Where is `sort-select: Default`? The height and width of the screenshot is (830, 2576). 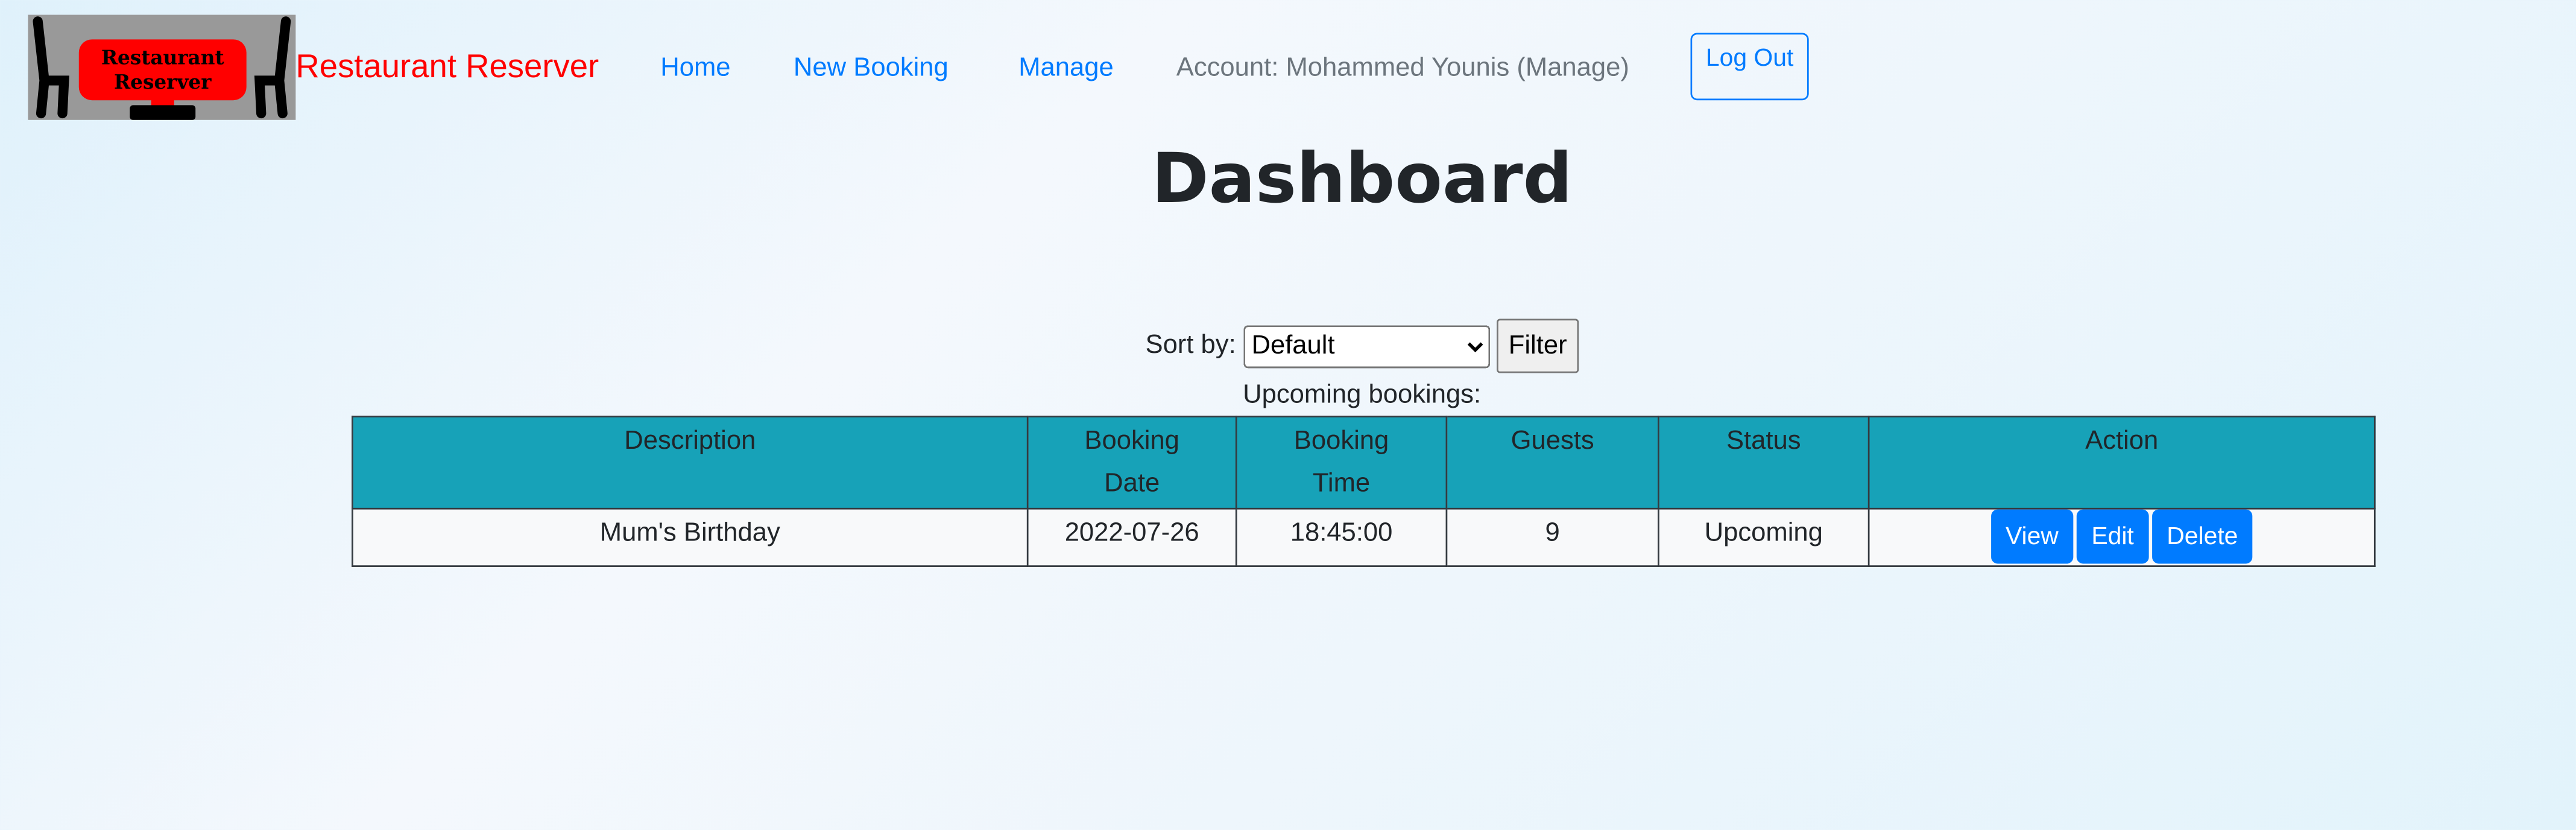 sort-select: Default is located at coordinates (1366, 346).